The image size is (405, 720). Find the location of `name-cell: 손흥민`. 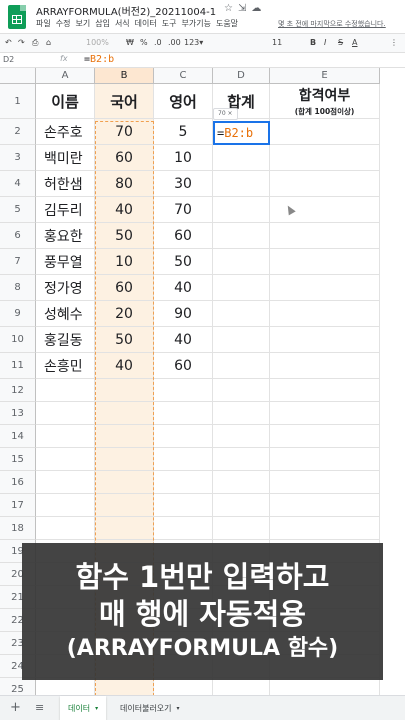

name-cell: 손흥민 is located at coordinates (65, 366).